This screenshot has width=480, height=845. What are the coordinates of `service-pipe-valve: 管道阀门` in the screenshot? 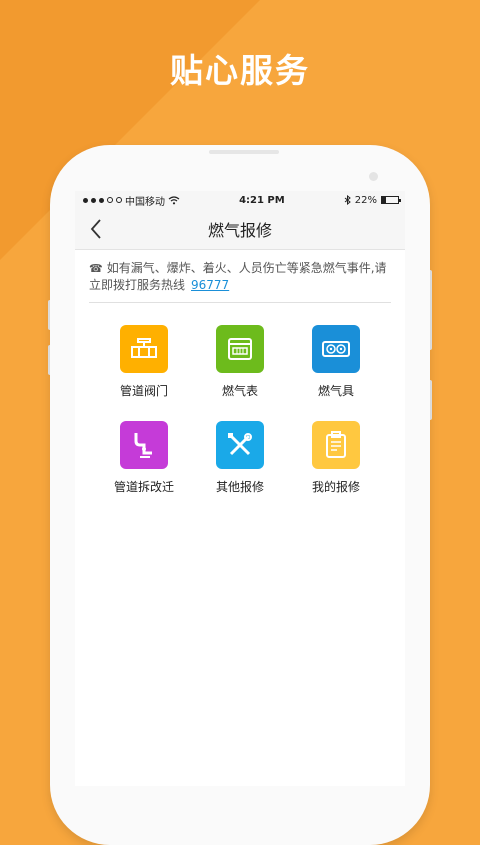 It's located at (144, 362).